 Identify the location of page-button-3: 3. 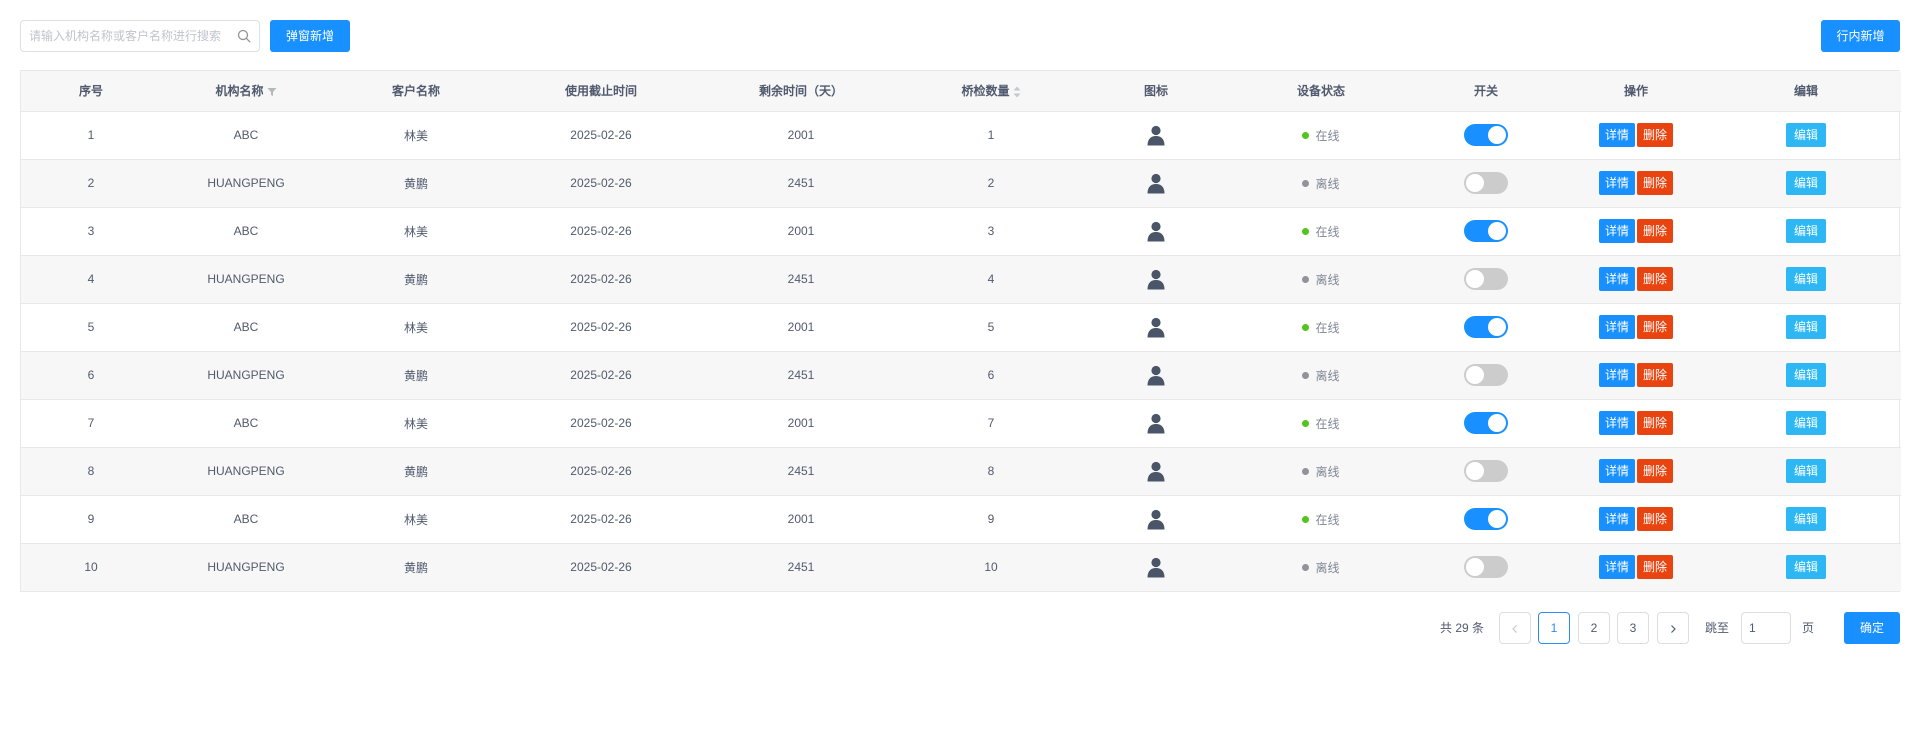
(1633, 628).